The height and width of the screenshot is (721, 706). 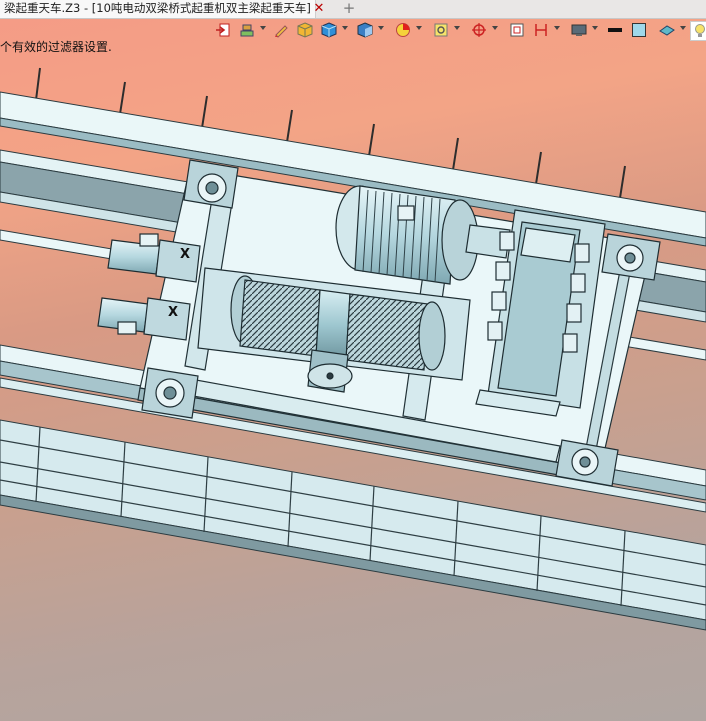 What do you see at coordinates (579, 30) in the screenshot?
I see `display-icon` at bounding box center [579, 30].